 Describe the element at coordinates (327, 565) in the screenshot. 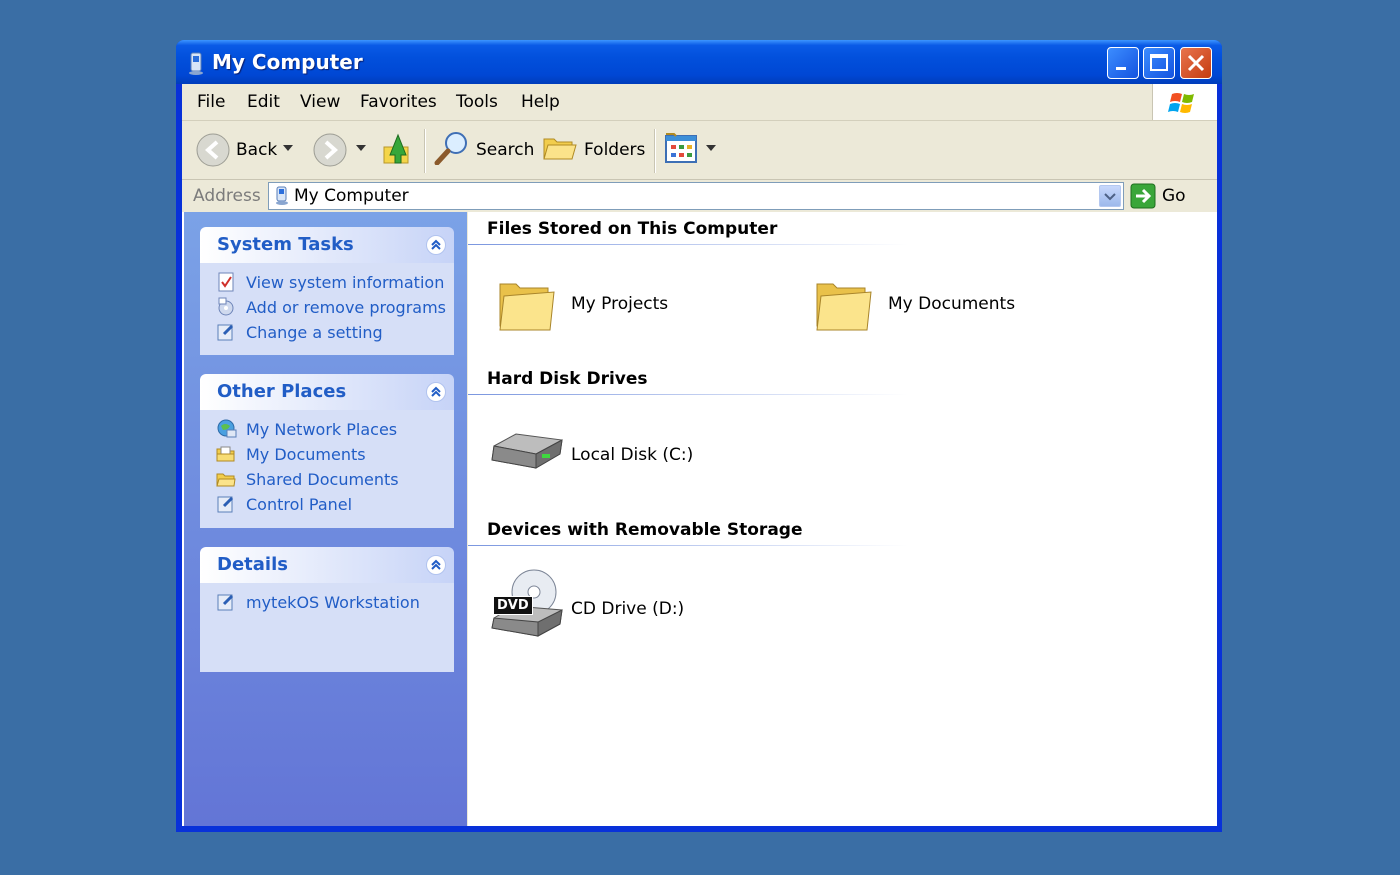

I see `details-header: Details` at that location.